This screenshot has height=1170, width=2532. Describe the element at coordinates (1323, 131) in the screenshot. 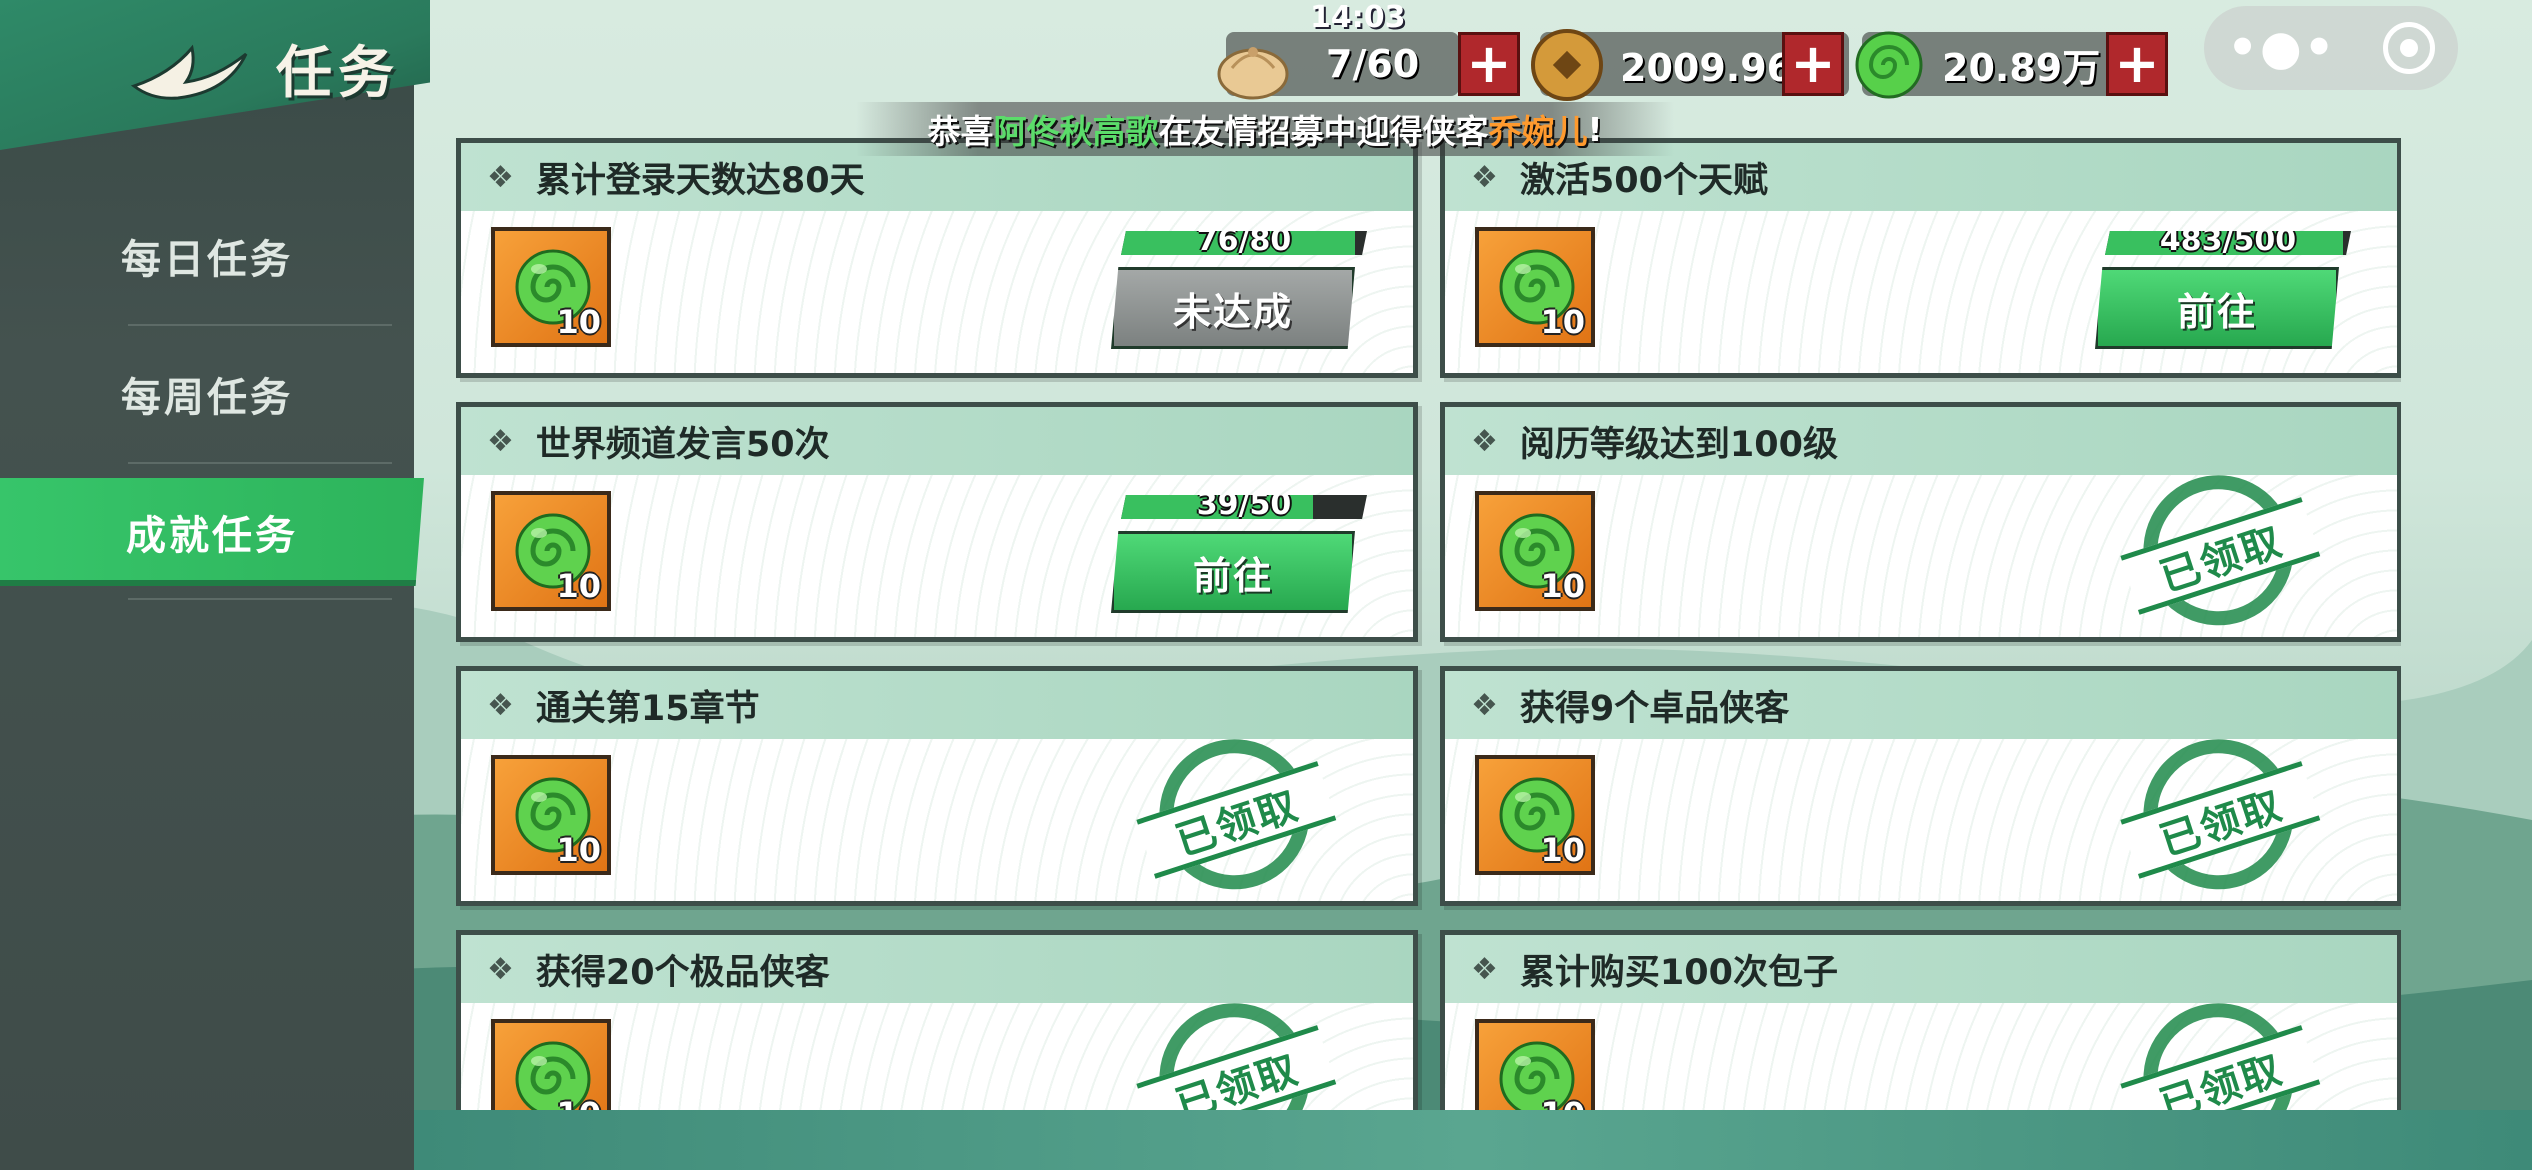

I see `marquee-middle: 在友情招募中迎得侠客` at that location.